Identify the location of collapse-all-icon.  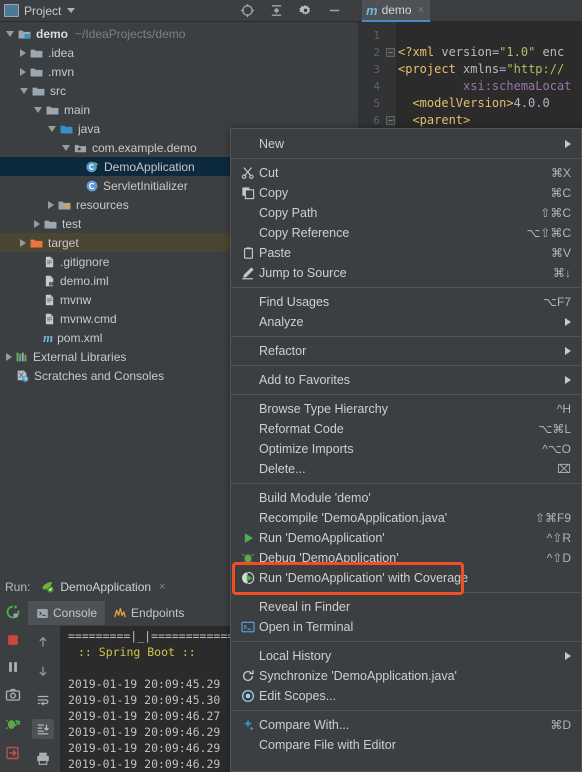
(276, 10).